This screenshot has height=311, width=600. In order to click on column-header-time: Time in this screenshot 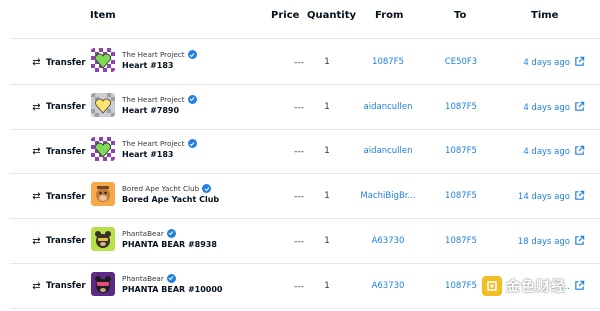, I will do `click(545, 15)`.